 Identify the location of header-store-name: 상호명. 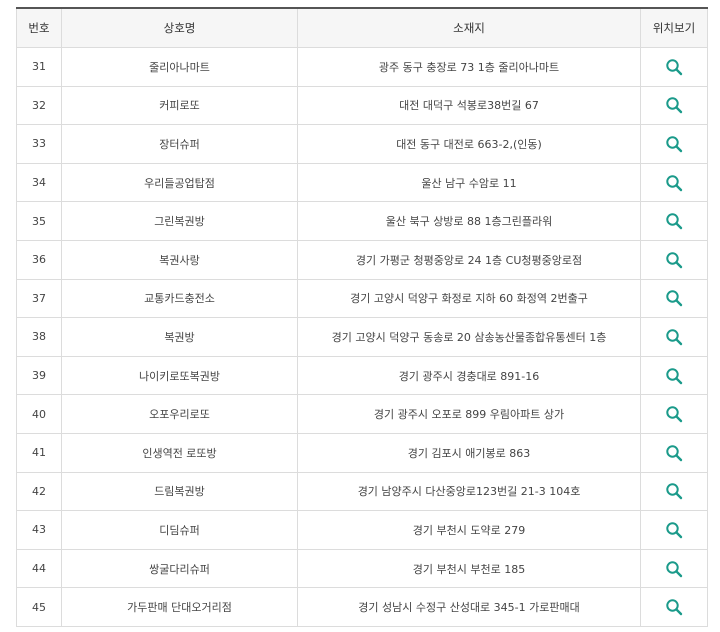
(179, 27).